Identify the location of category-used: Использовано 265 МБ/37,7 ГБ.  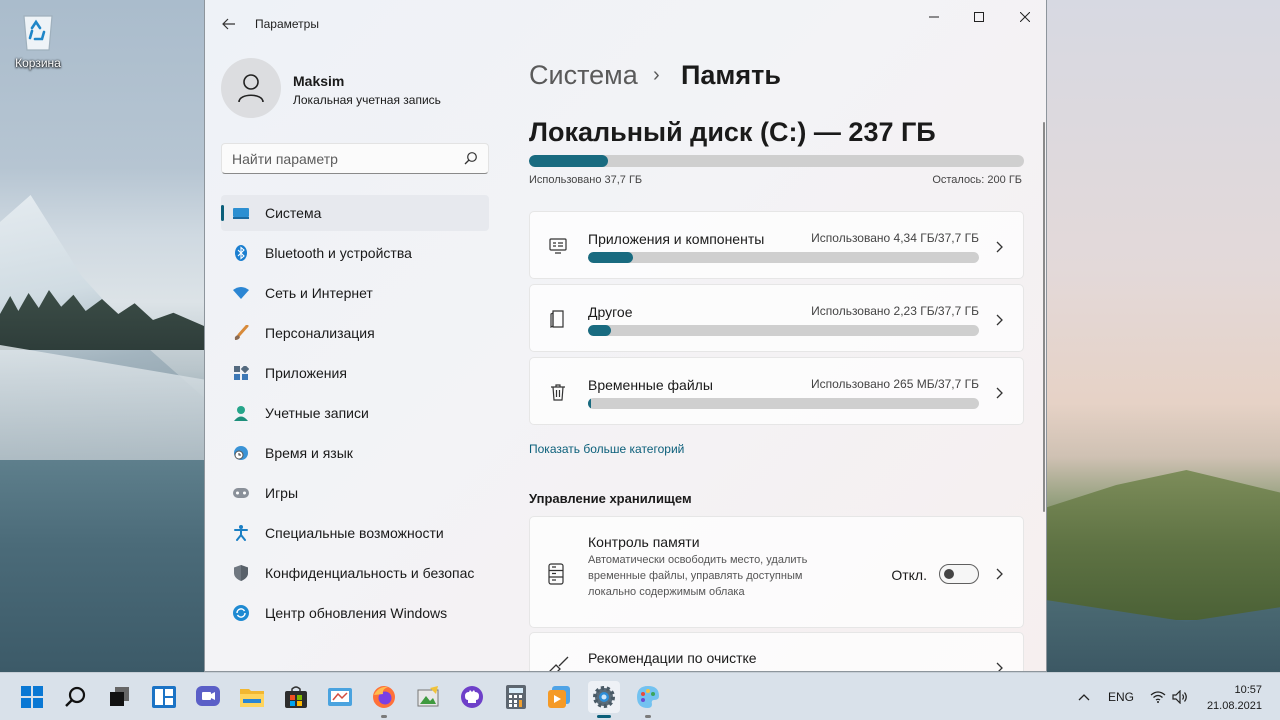
(895, 384).